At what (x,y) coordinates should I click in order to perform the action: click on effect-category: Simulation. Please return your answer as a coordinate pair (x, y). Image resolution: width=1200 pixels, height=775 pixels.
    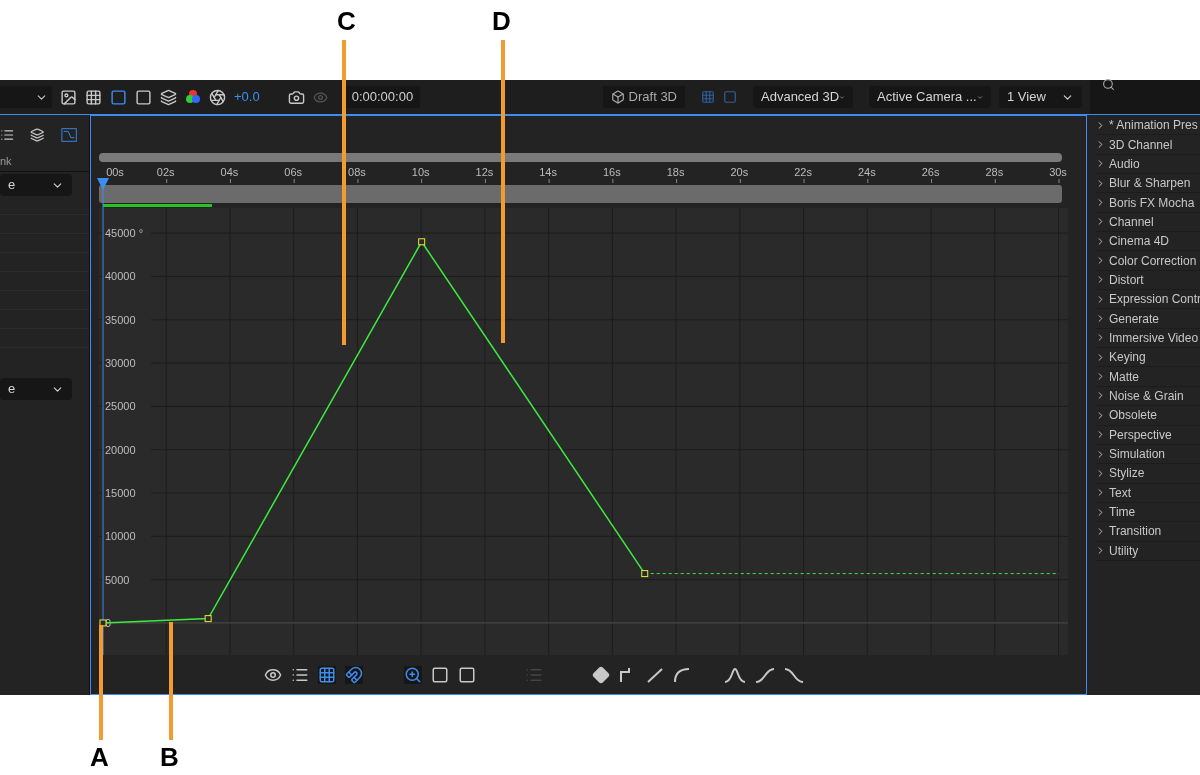
    Looking at the image, I should click on (1147, 454).